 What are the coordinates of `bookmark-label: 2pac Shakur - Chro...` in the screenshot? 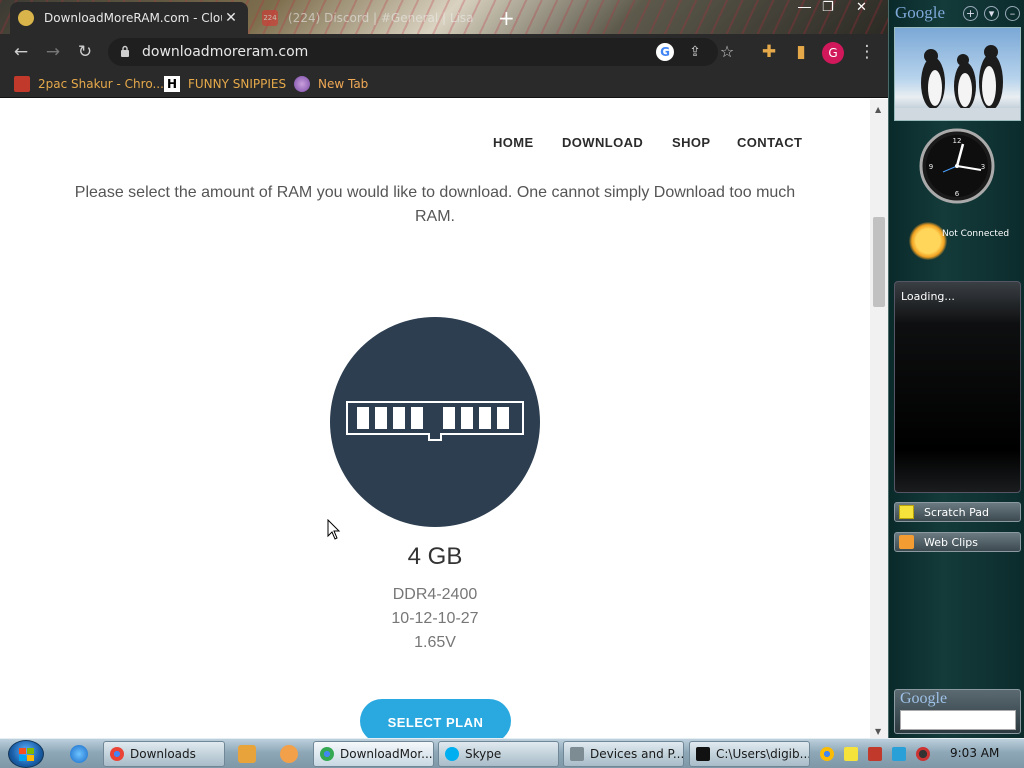 It's located at (101, 84).